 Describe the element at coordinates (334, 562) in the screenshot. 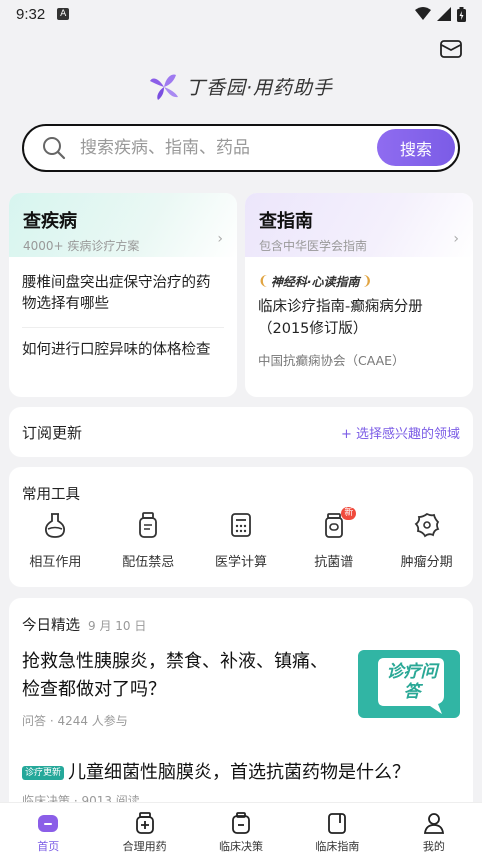

I see `tool-label: 抗菌谱` at that location.